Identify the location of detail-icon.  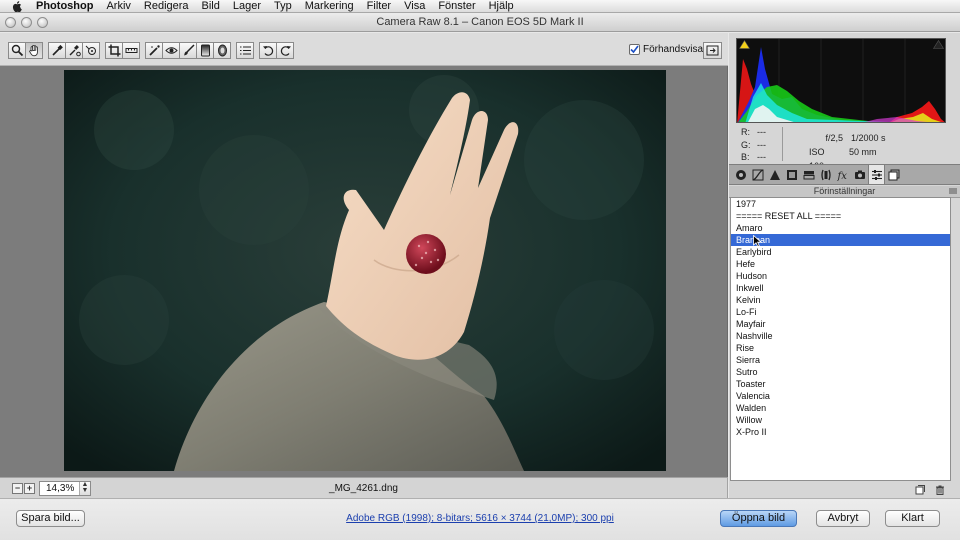
(774, 174).